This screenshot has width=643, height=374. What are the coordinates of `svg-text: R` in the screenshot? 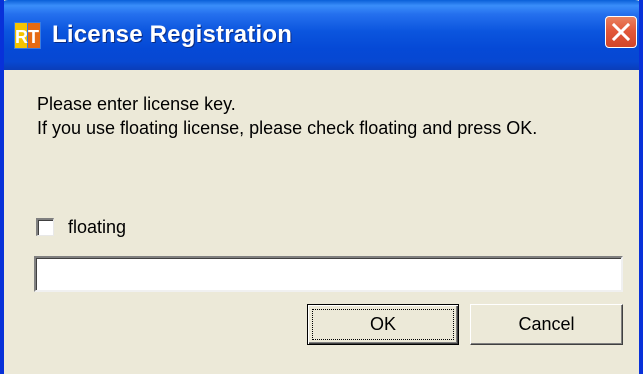 It's located at (21, 37).